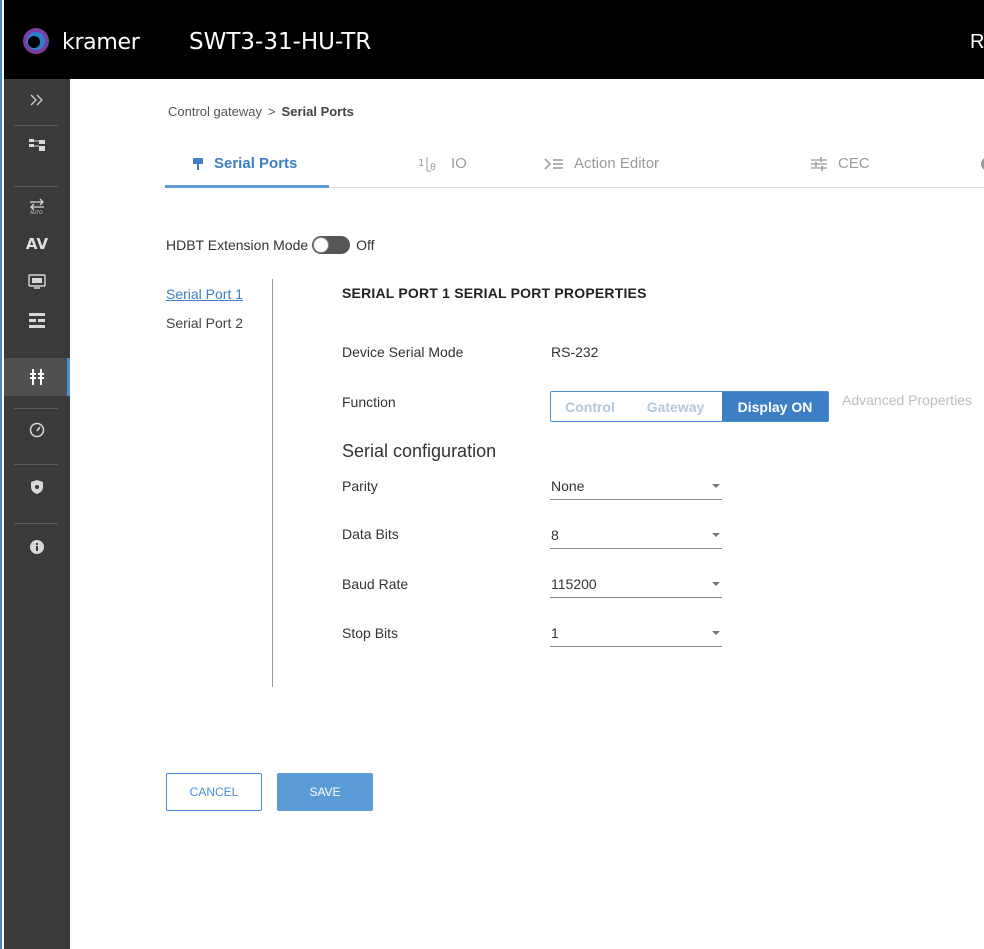  What do you see at coordinates (575, 352) in the screenshot?
I see `device-serial-mode-value: RS-232` at bounding box center [575, 352].